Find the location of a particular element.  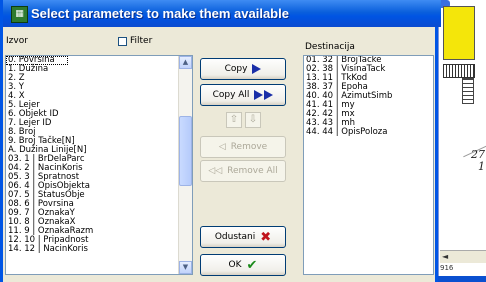

destinacija-list-item: 44. 44 | OpisPoloza is located at coordinates (368, 132).